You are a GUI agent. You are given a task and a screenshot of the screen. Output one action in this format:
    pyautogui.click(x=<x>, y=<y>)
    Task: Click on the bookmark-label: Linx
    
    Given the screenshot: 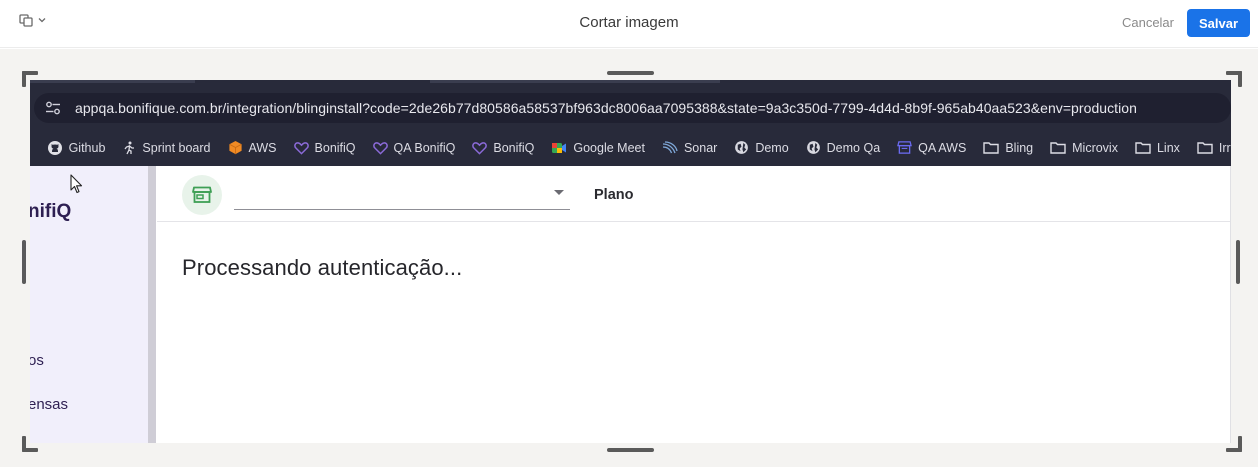 What is the action you would take?
    pyautogui.click(x=1168, y=147)
    